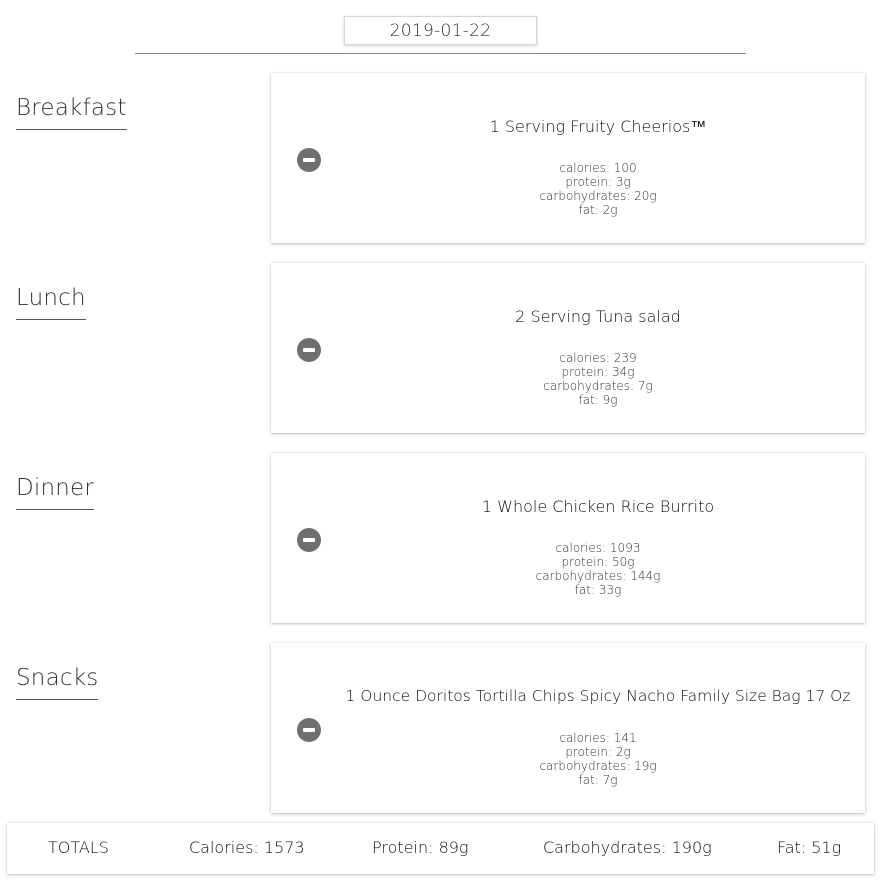 The image size is (885, 881). What do you see at coordinates (247, 847) in the screenshot?
I see `totals-calories: Calories: 1573` at bounding box center [247, 847].